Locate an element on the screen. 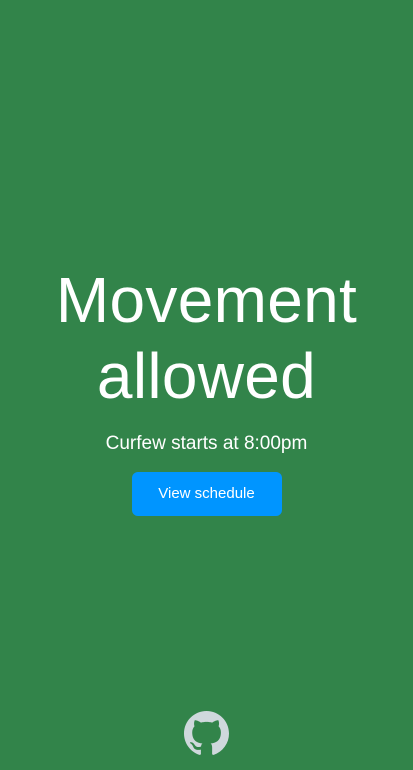  headline-line-2: allowed is located at coordinates (206, 376).